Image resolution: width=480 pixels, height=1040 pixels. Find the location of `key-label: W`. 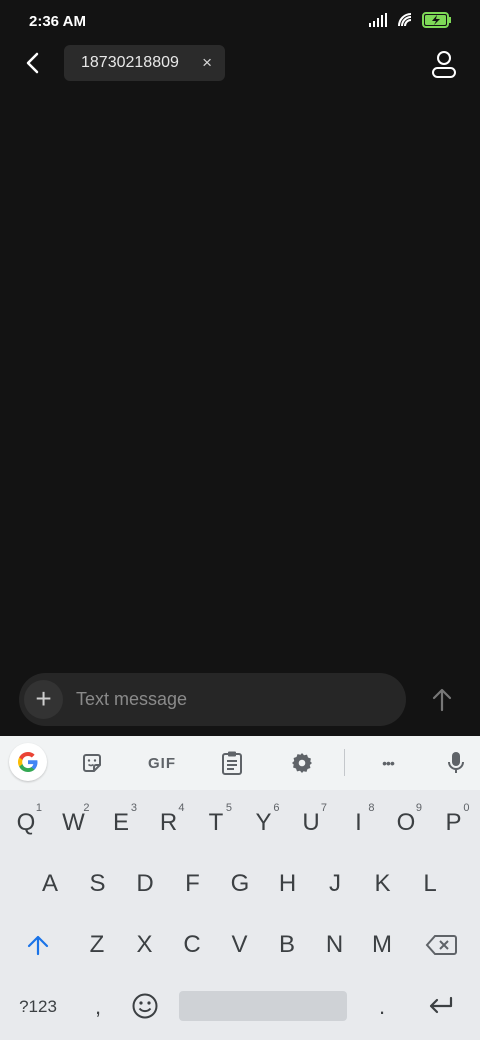

key-label: W is located at coordinates (73, 822).